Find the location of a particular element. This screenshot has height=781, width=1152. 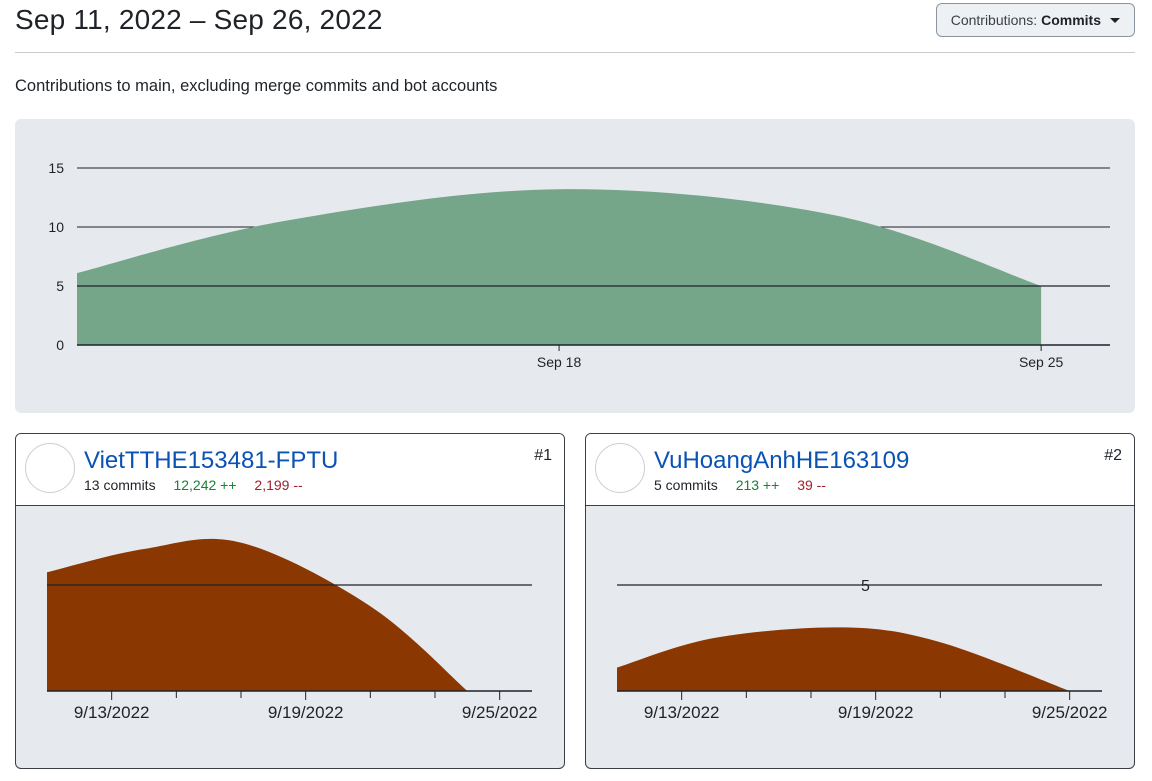

dropdown-value: Commits is located at coordinates (1071, 20).